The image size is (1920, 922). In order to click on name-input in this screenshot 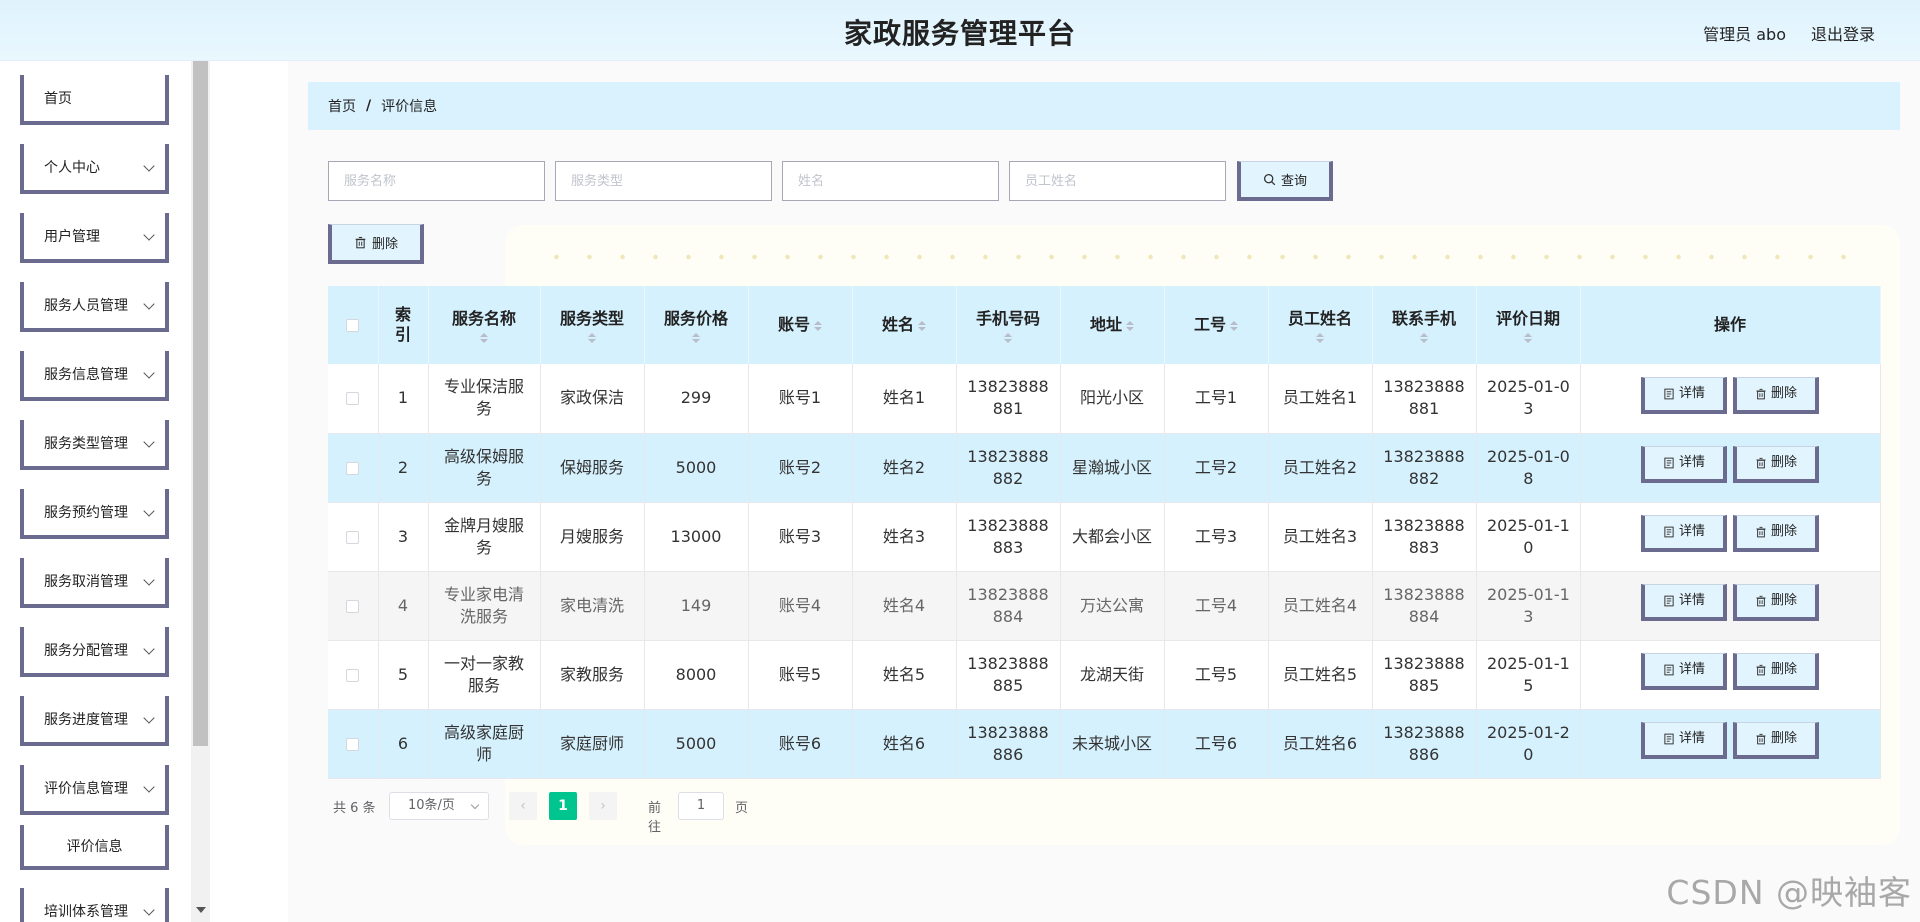, I will do `click(890, 181)`.